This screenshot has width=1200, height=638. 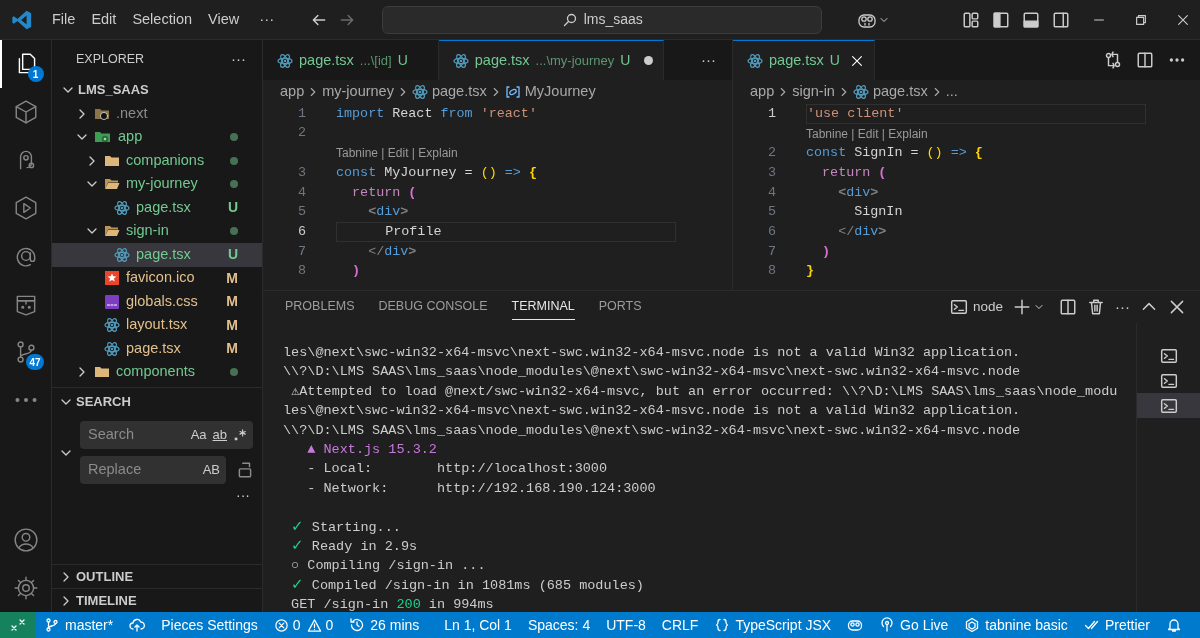 I want to click on status-item: 26 mins, so click(x=384, y=625).